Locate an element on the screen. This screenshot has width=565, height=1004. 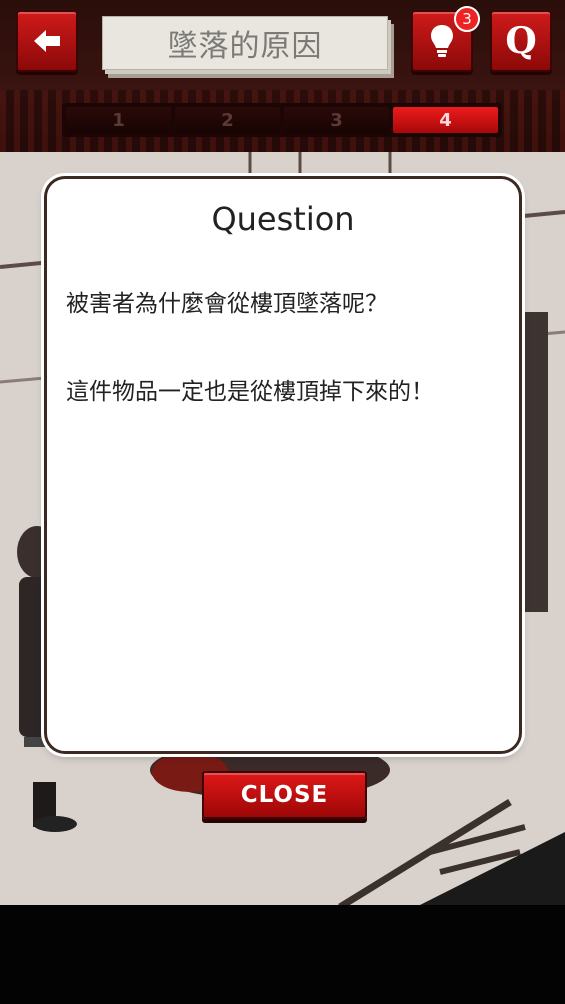
question-button: Q is located at coordinates (521, 41).